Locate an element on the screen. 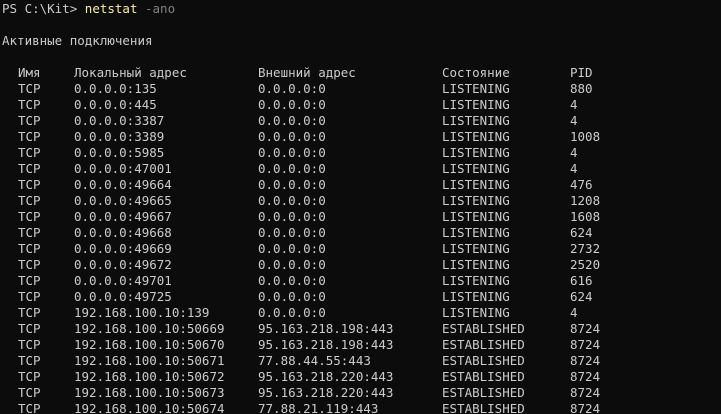 This screenshot has height=414, width=721. row-local-address: 192.168.100.10:50671 is located at coordinates (149, 360).